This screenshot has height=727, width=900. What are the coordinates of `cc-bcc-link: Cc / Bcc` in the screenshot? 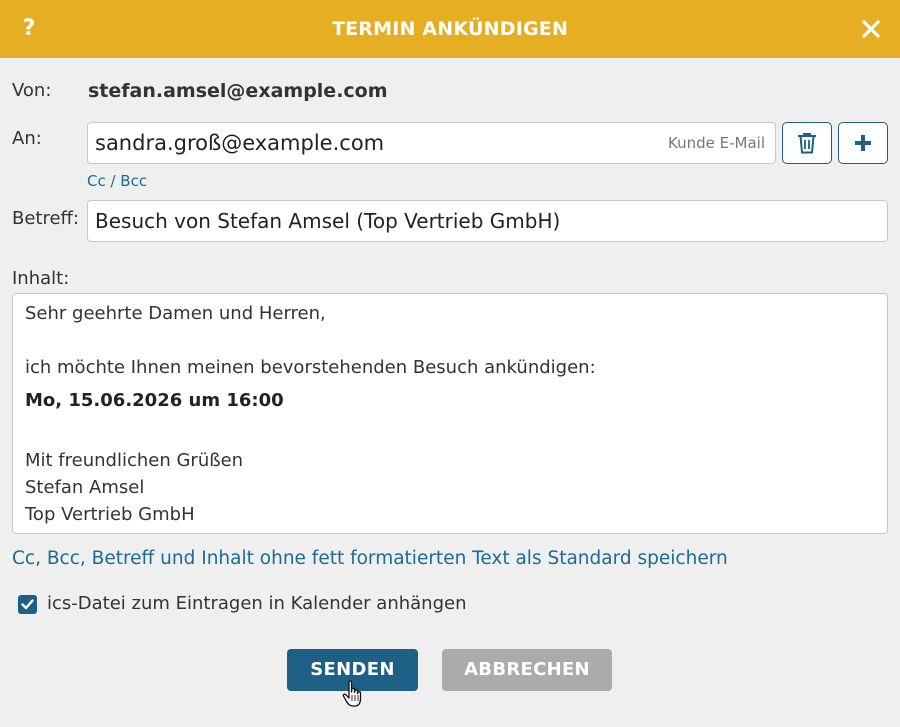 It's located at (117, 181).